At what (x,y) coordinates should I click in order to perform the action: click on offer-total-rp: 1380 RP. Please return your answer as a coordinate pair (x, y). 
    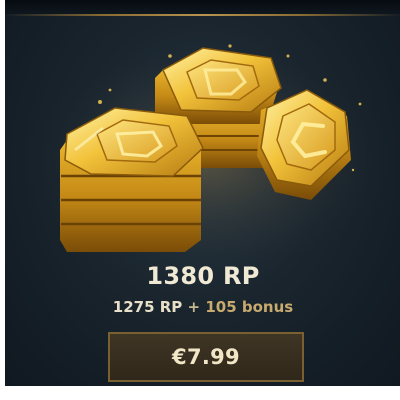
    Looking at the image, I should click on (203, 276).